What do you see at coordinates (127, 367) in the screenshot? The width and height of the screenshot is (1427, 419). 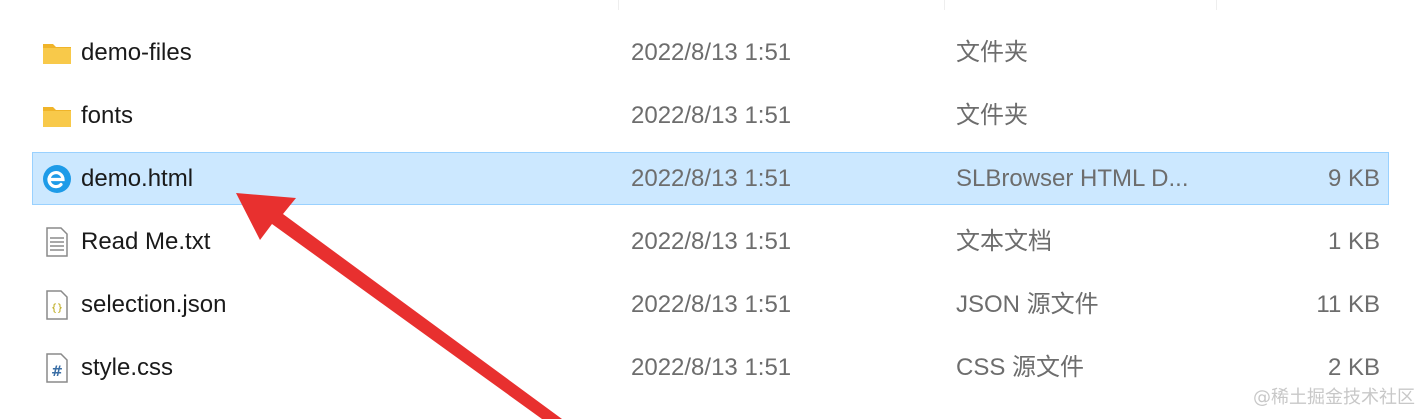 I see `file-name: style.css` at bounding box center [127, 367].